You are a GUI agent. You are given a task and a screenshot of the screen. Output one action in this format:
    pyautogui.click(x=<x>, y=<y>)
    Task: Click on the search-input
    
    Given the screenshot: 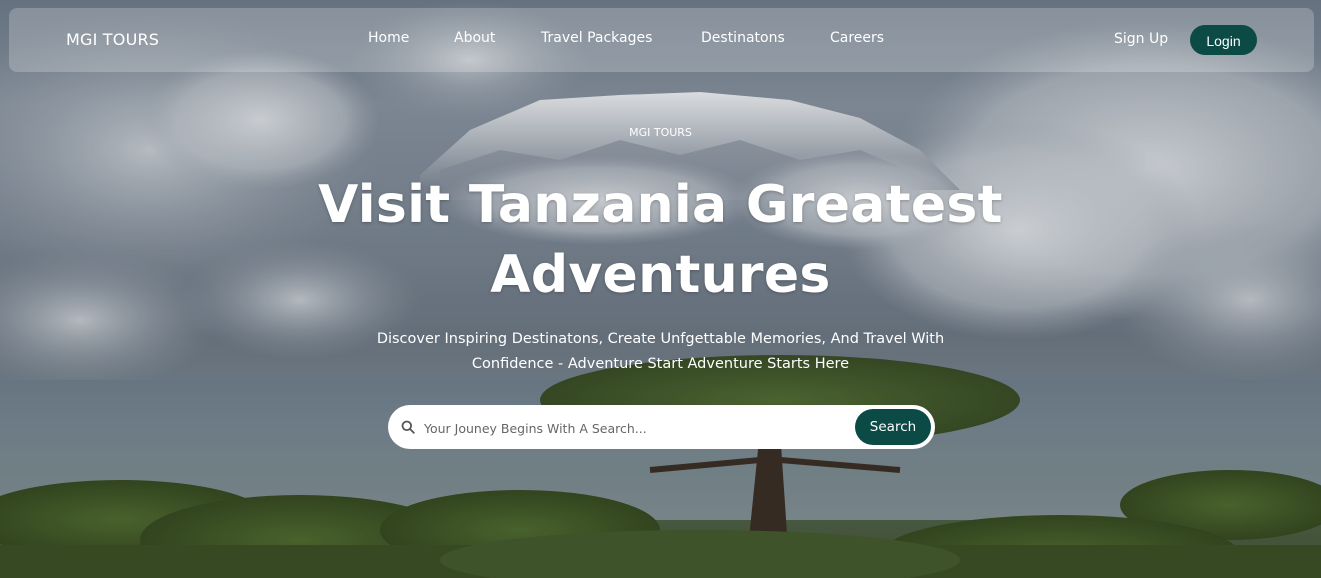 What is the action you would take?
    pyautogui.click(x=634, y=428)
    